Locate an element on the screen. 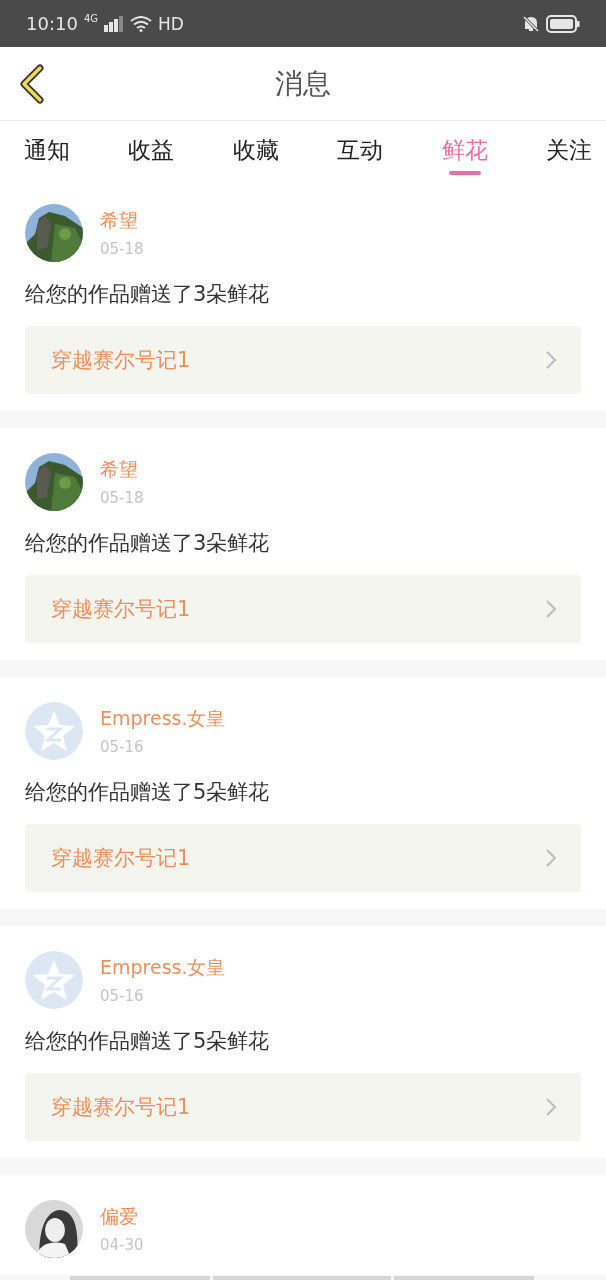 The image size is (606, 1280). tab: 互动 is located at coordinates (360, 150).